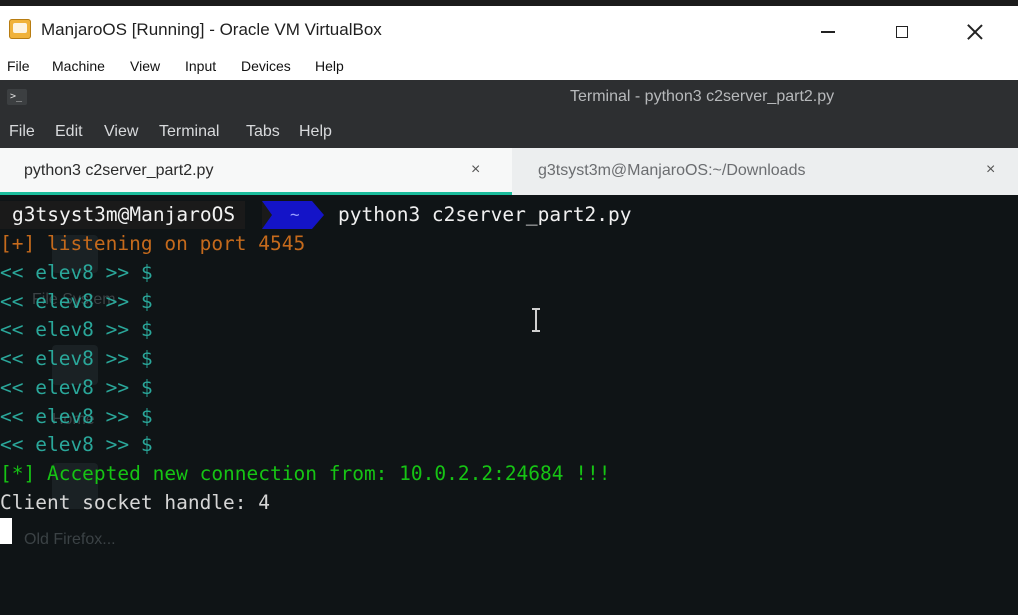 Image resolution: width=1018 pixels, height=615 pixels. What do you see at coordinates (135, 502) in the screenshot?
I see `socket-handle-line: Client socket handle: 4` at bounding box center [135, 502].